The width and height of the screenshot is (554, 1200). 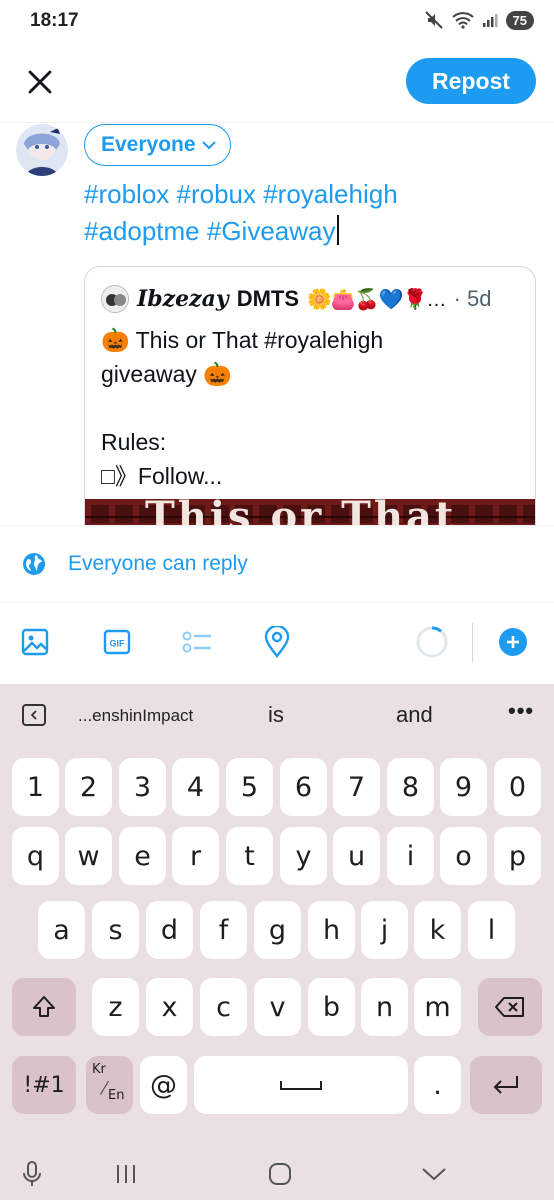 I want to click on toolbar-separator, so click(x=472, y=643).